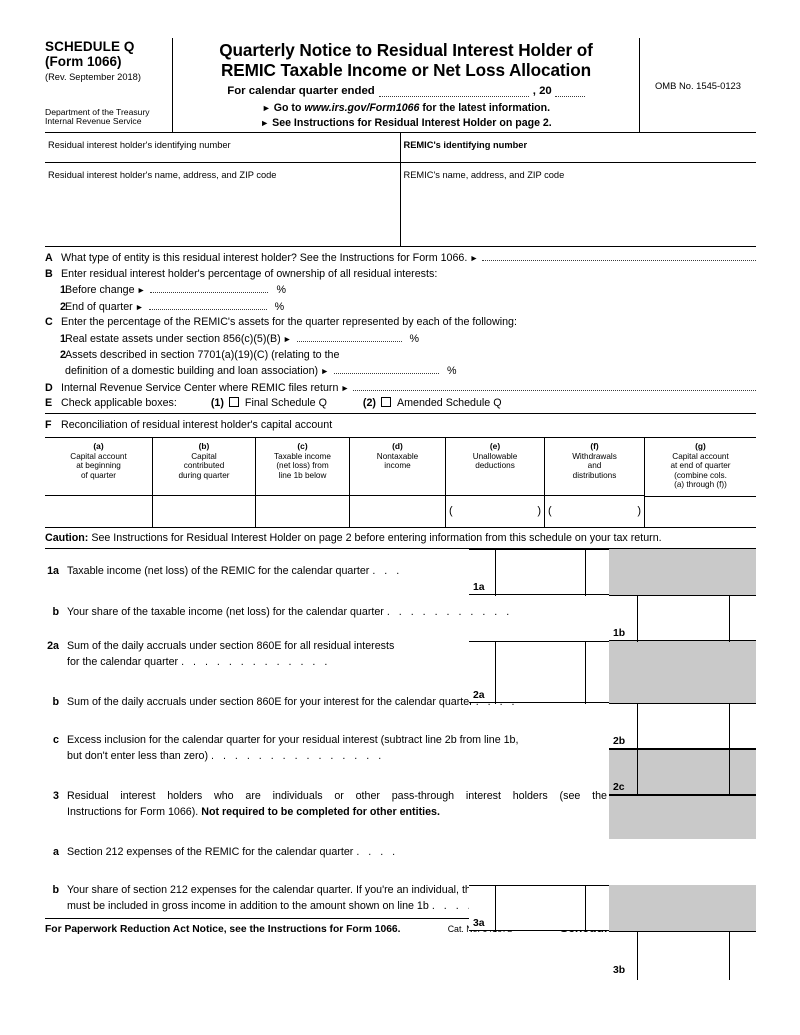 Image resolution: width=800 pixels, height=1035 pixels. I want to click on remic-name-address-field: REMIC's name, address, and ZIP code, so click(579, 204).